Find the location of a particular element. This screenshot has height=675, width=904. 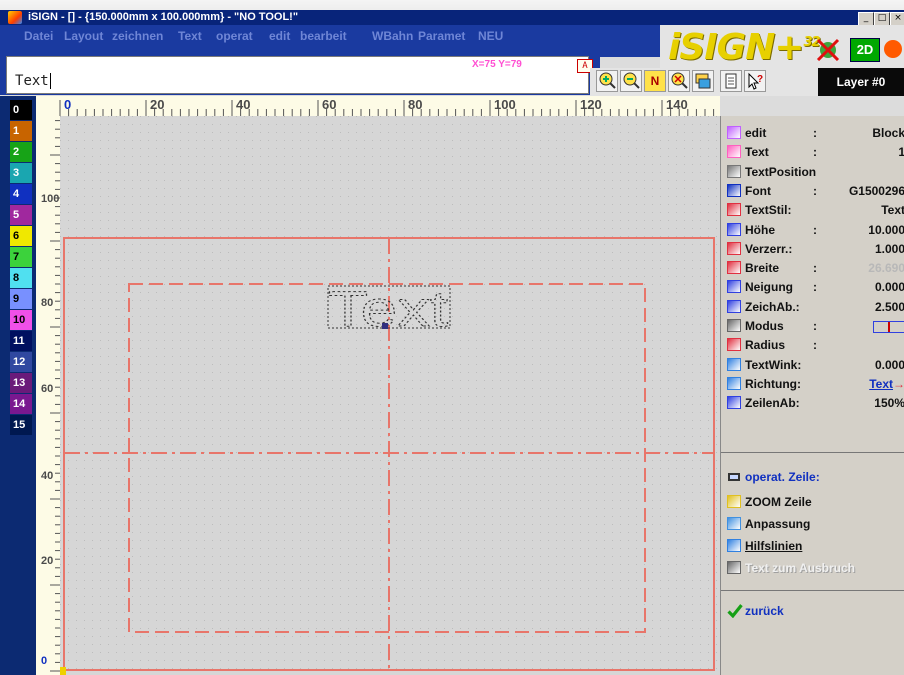

property-label: Radius is located at coordinates (765, 345).